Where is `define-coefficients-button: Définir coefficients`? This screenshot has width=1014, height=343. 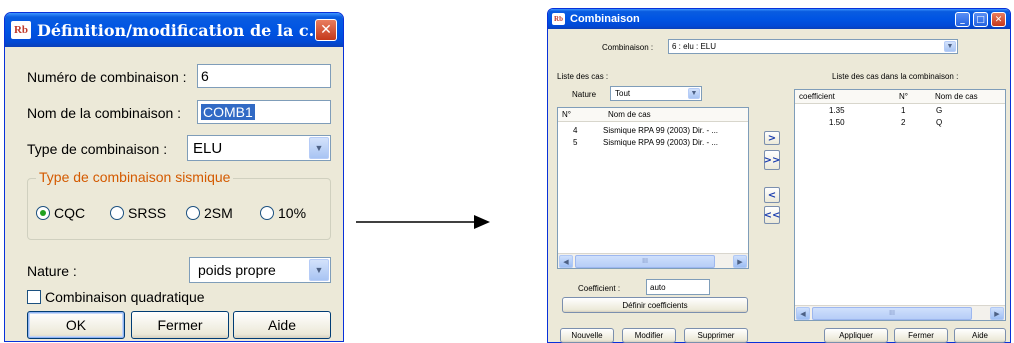
define-coefficients-button: Définir coefficients is located at coordinates (655, 305).